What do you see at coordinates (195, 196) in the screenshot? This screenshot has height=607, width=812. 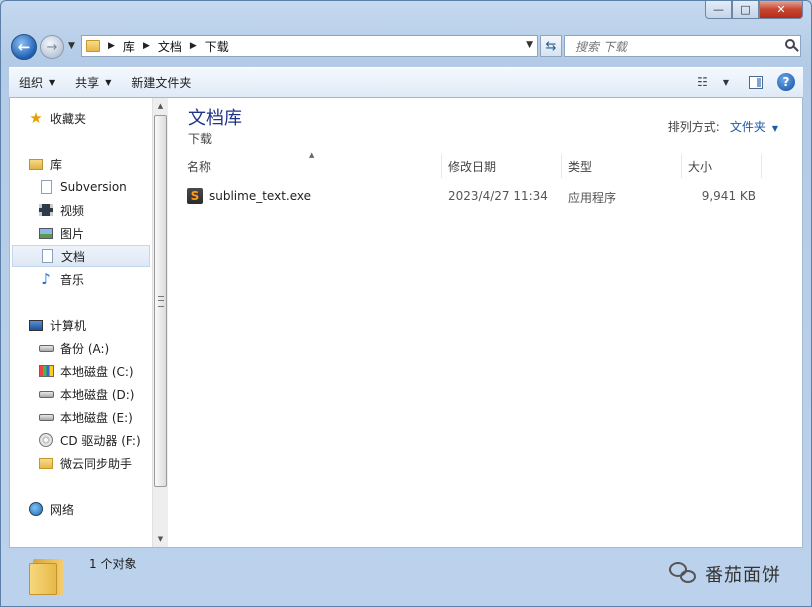 I see `exe-icon: S` at bounding box center [195, 196].